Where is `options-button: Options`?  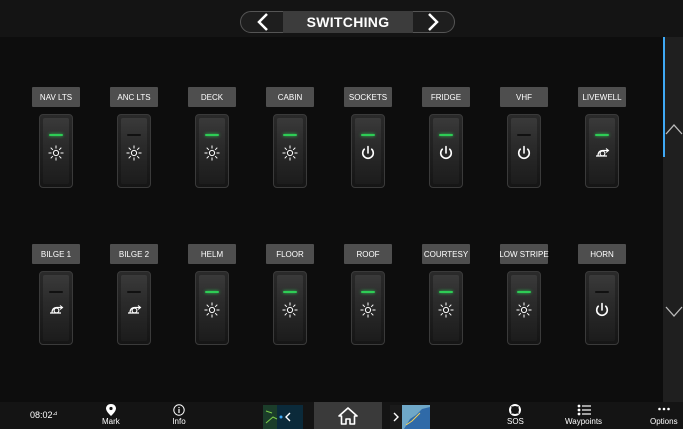
options-button: Options is located at coordinates (664, 415).